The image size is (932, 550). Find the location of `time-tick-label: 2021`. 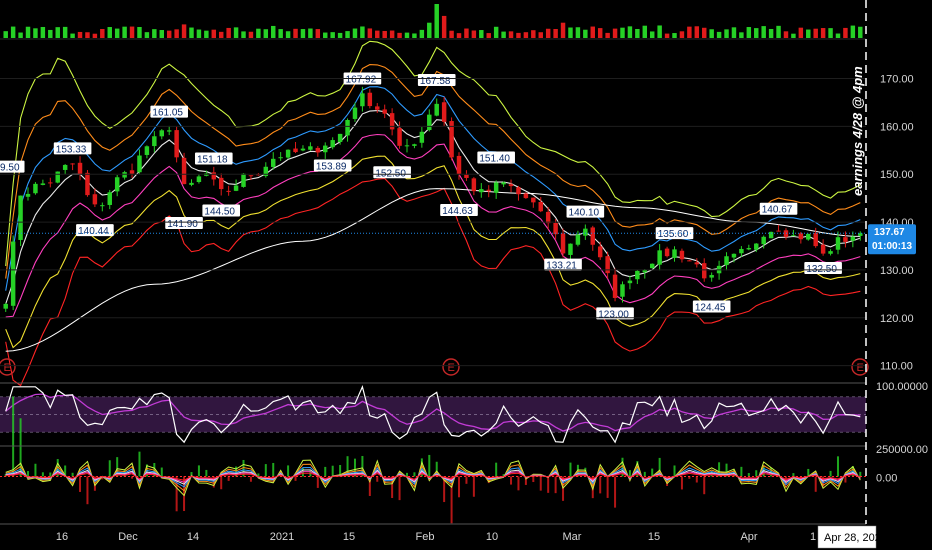

time-tick-label: 2021 is located at coordinates (282, 537).